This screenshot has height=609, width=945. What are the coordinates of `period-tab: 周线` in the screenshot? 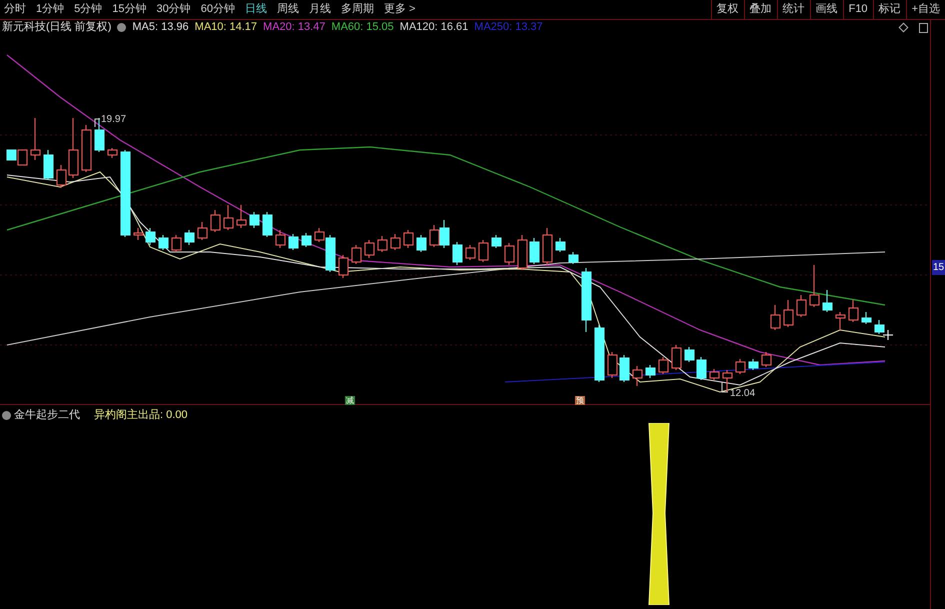 It's located at (288, 9).